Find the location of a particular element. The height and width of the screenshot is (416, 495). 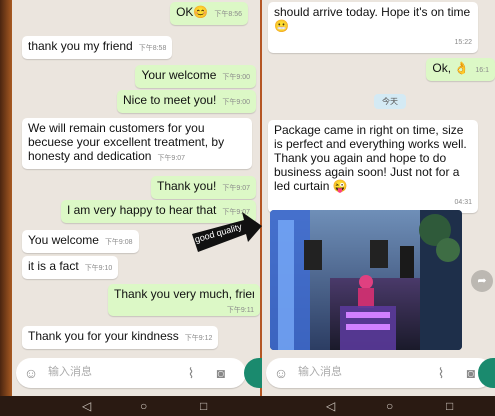

message-text: Thank you! is located at coordinates (187, 186).